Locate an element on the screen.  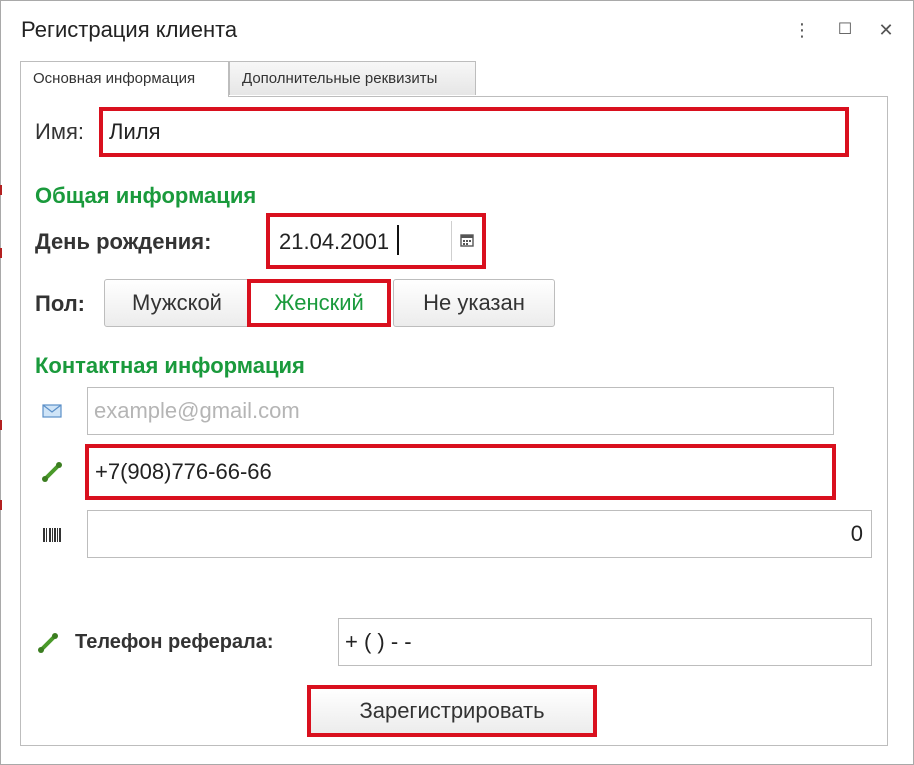
name-field: Лиля is located at coordinates (474, 132).